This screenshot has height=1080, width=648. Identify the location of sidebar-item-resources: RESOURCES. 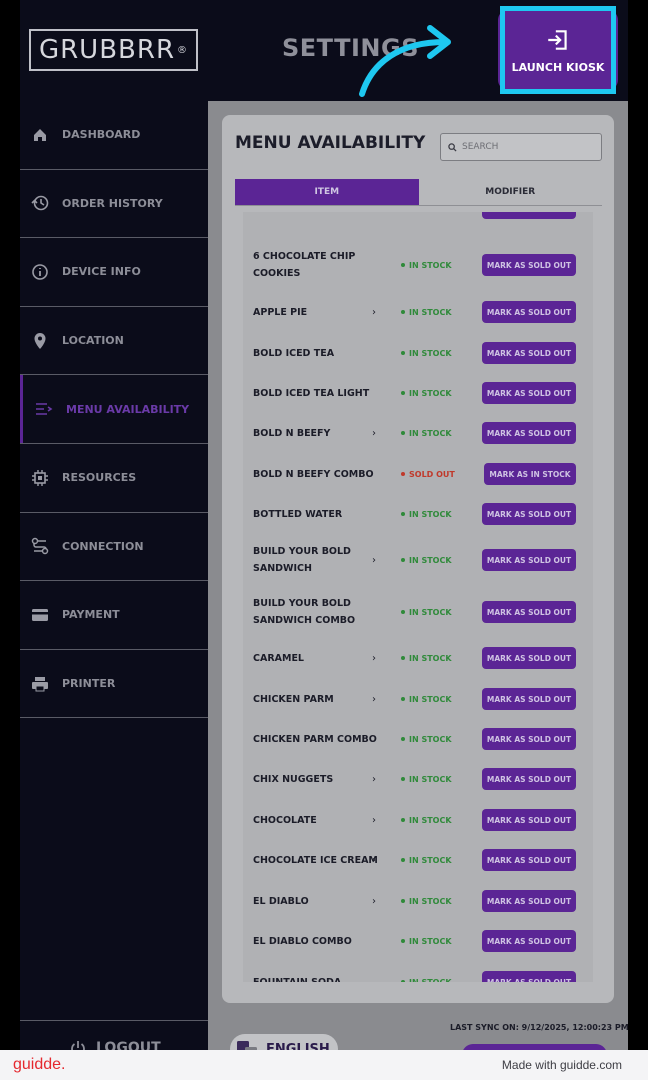
(114, 478).